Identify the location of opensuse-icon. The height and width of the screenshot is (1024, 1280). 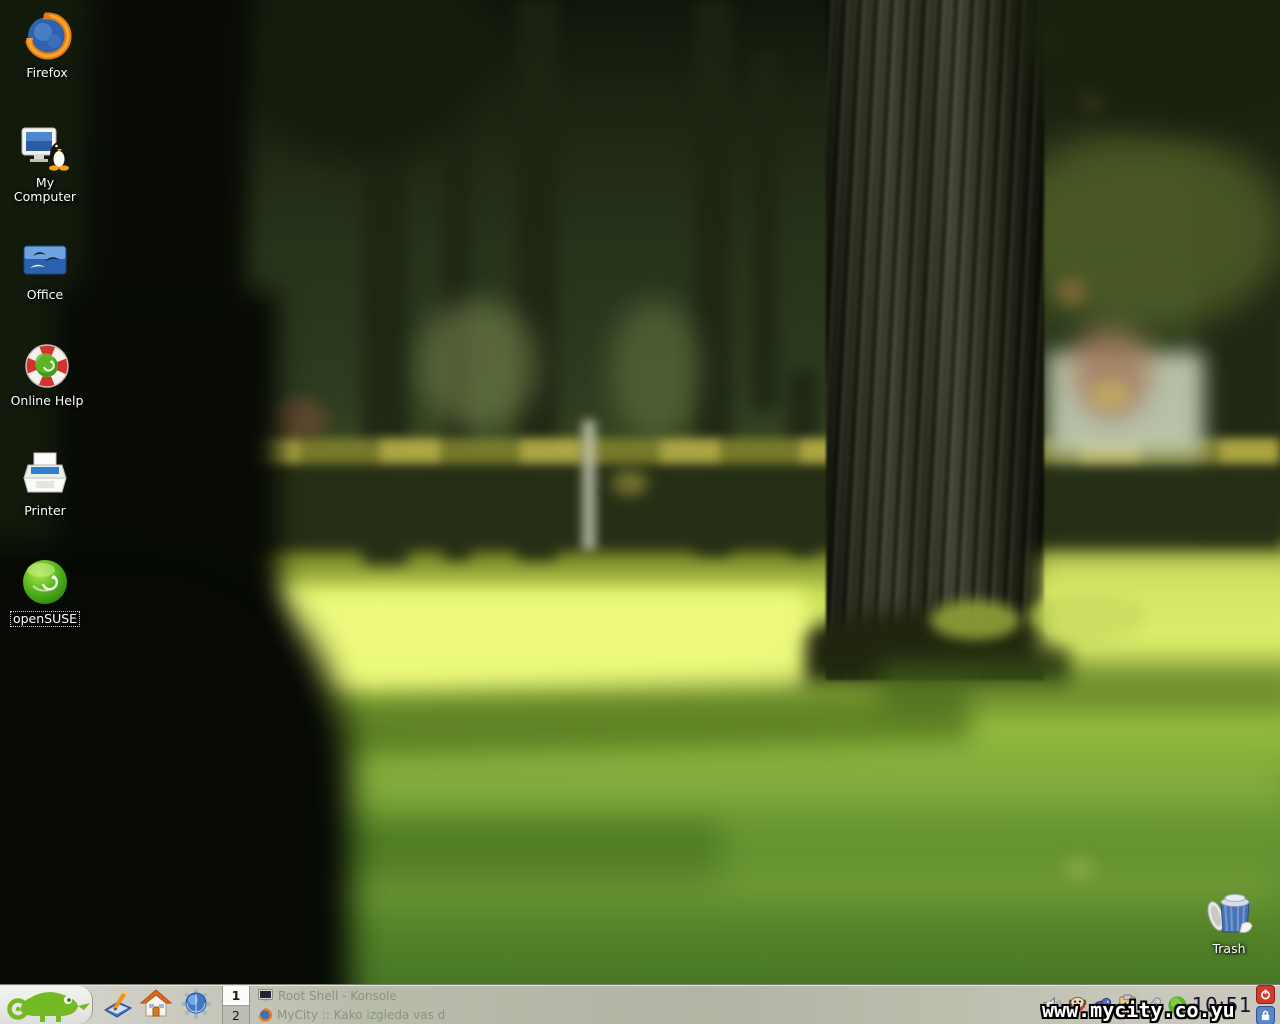
(45, 582).